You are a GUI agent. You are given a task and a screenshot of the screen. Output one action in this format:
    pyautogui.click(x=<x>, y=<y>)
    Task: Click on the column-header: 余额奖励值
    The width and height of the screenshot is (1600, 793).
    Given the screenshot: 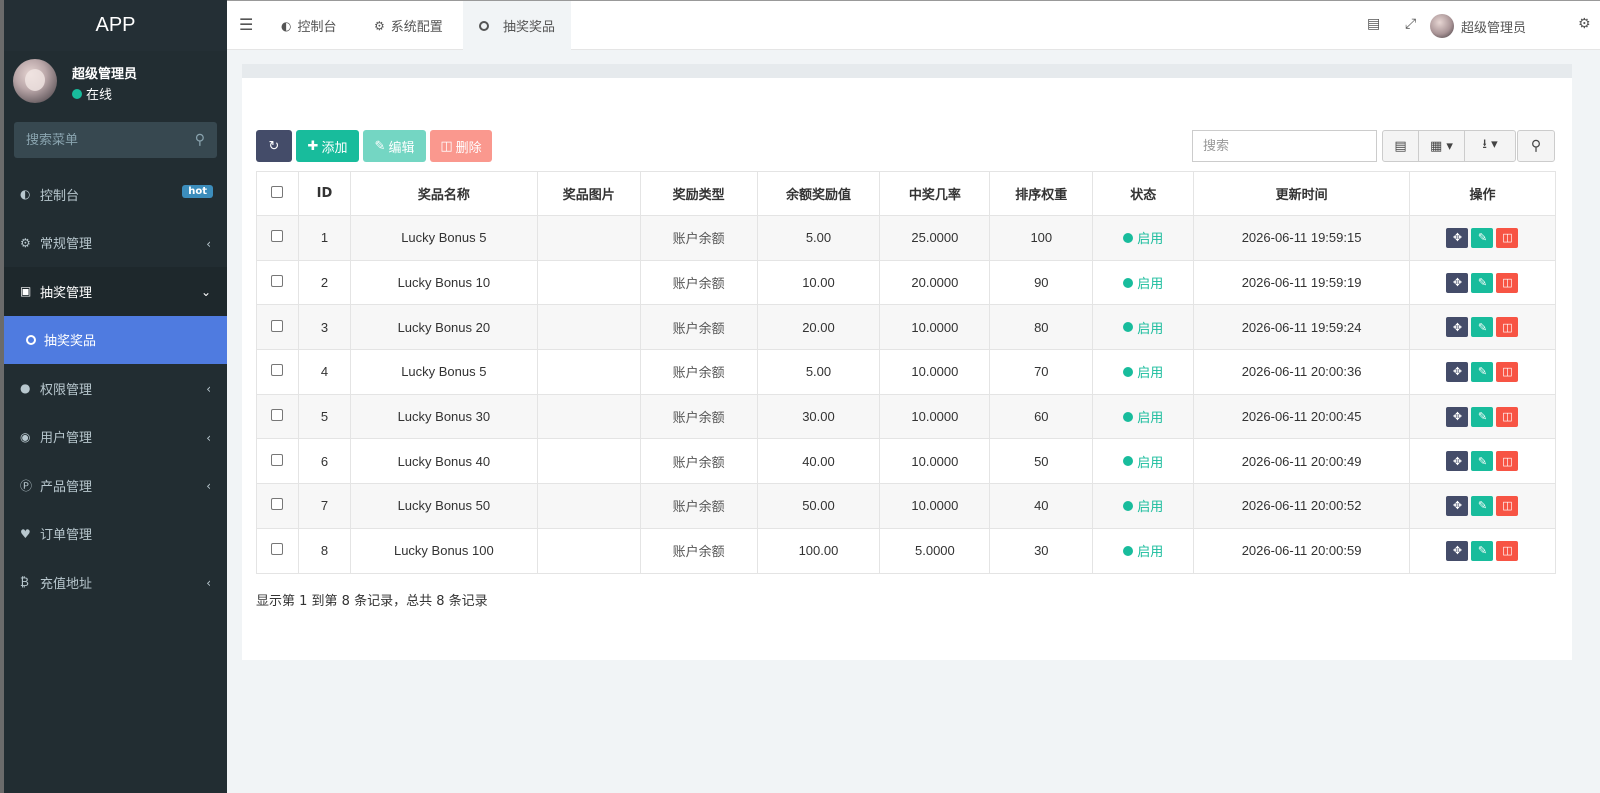 What is the action you would take?
    pyautogui.click(x=818, y=193)
    